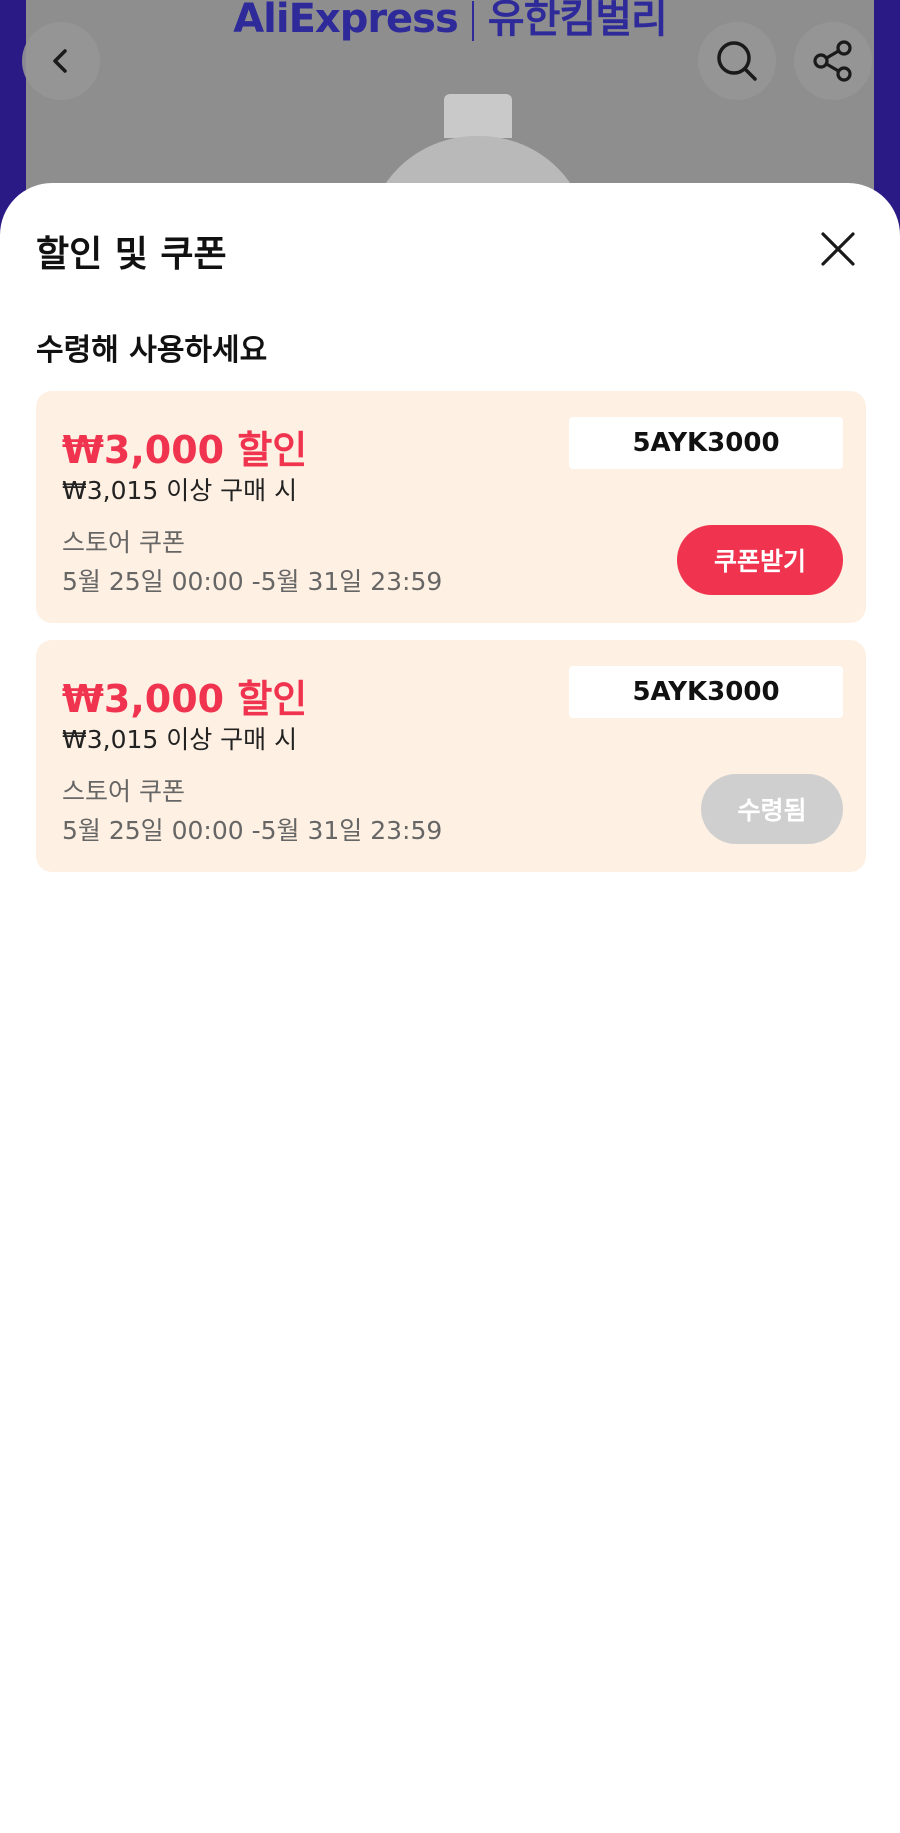 Image resolution: width=900 pixels, height=1833 pixels. I want to click on back-button, so click(61, 61).